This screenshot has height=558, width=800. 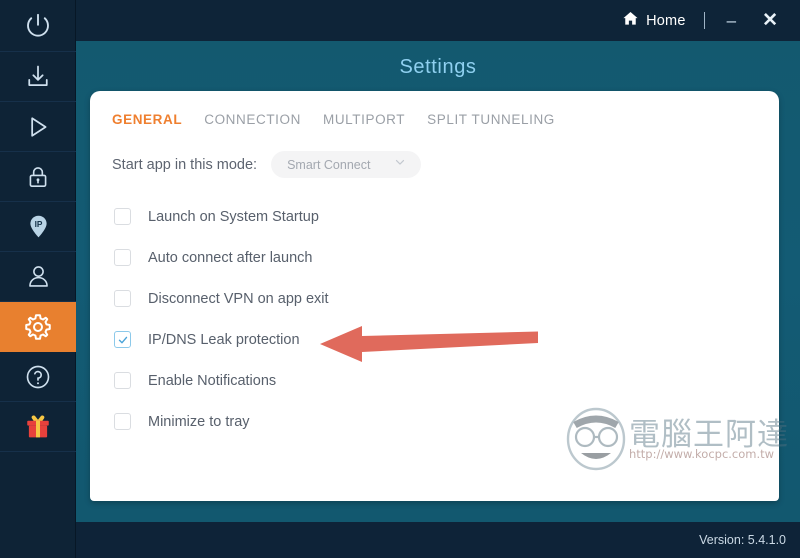 I want to click on chevron-down-icon, so click(x=400, y=164).